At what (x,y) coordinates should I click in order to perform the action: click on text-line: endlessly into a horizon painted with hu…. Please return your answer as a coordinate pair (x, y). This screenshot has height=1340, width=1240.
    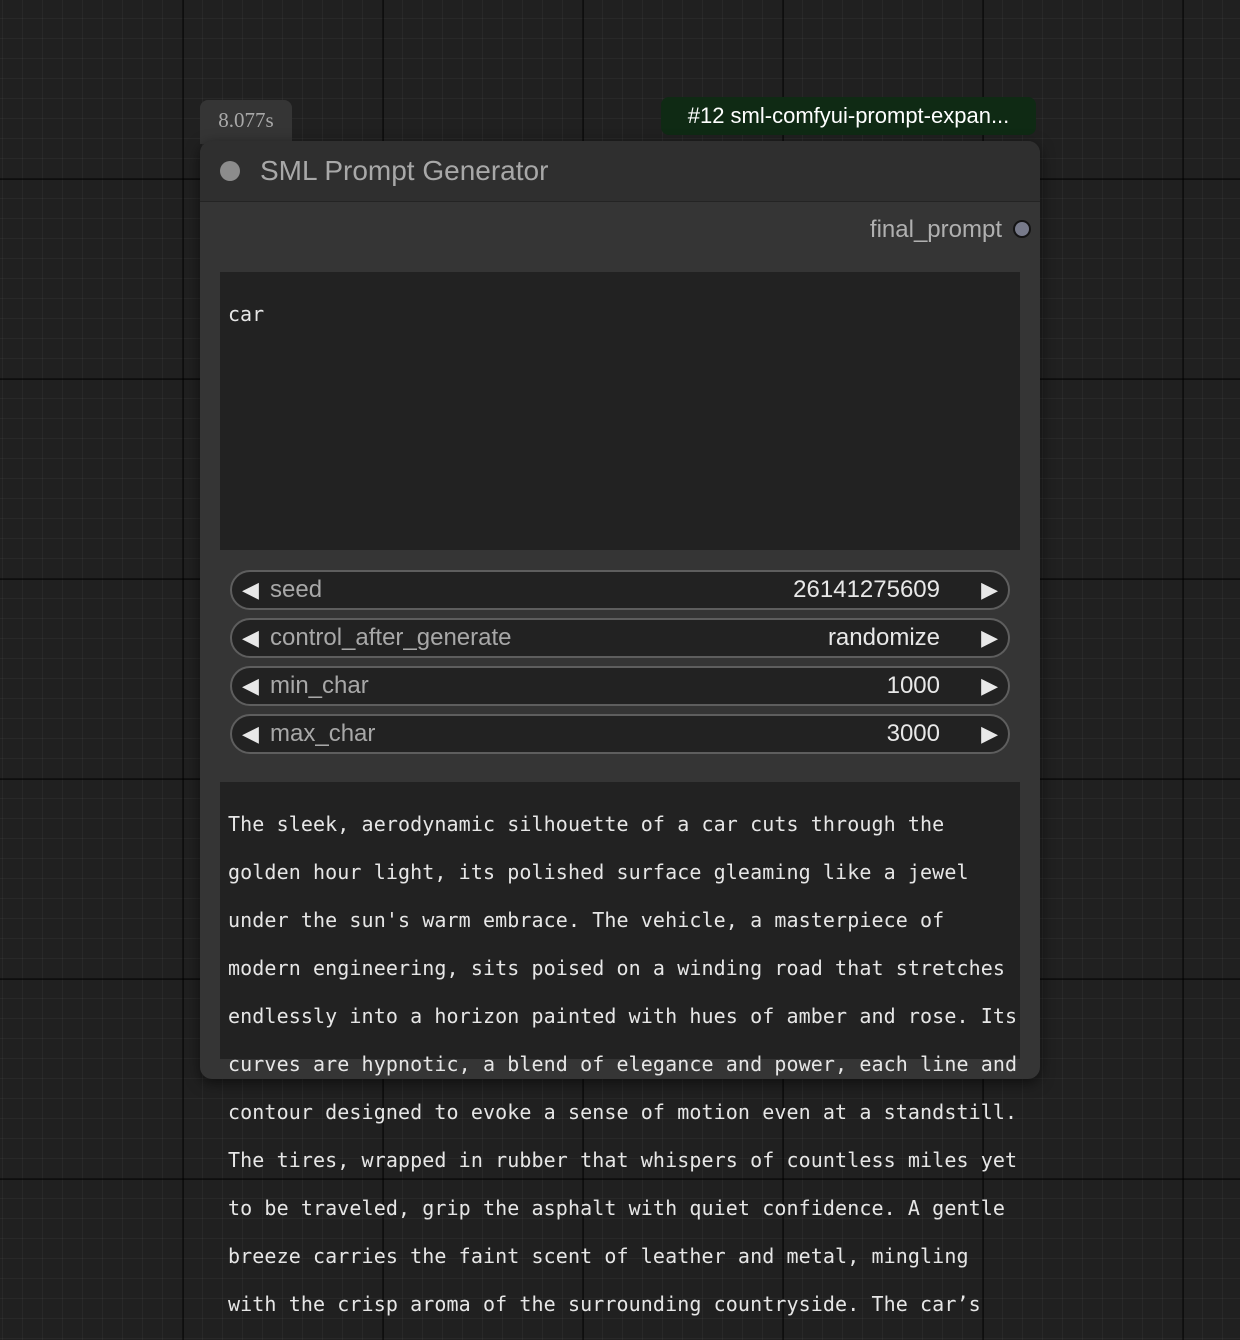
    Looking at the image, I should click on (623, 1016).